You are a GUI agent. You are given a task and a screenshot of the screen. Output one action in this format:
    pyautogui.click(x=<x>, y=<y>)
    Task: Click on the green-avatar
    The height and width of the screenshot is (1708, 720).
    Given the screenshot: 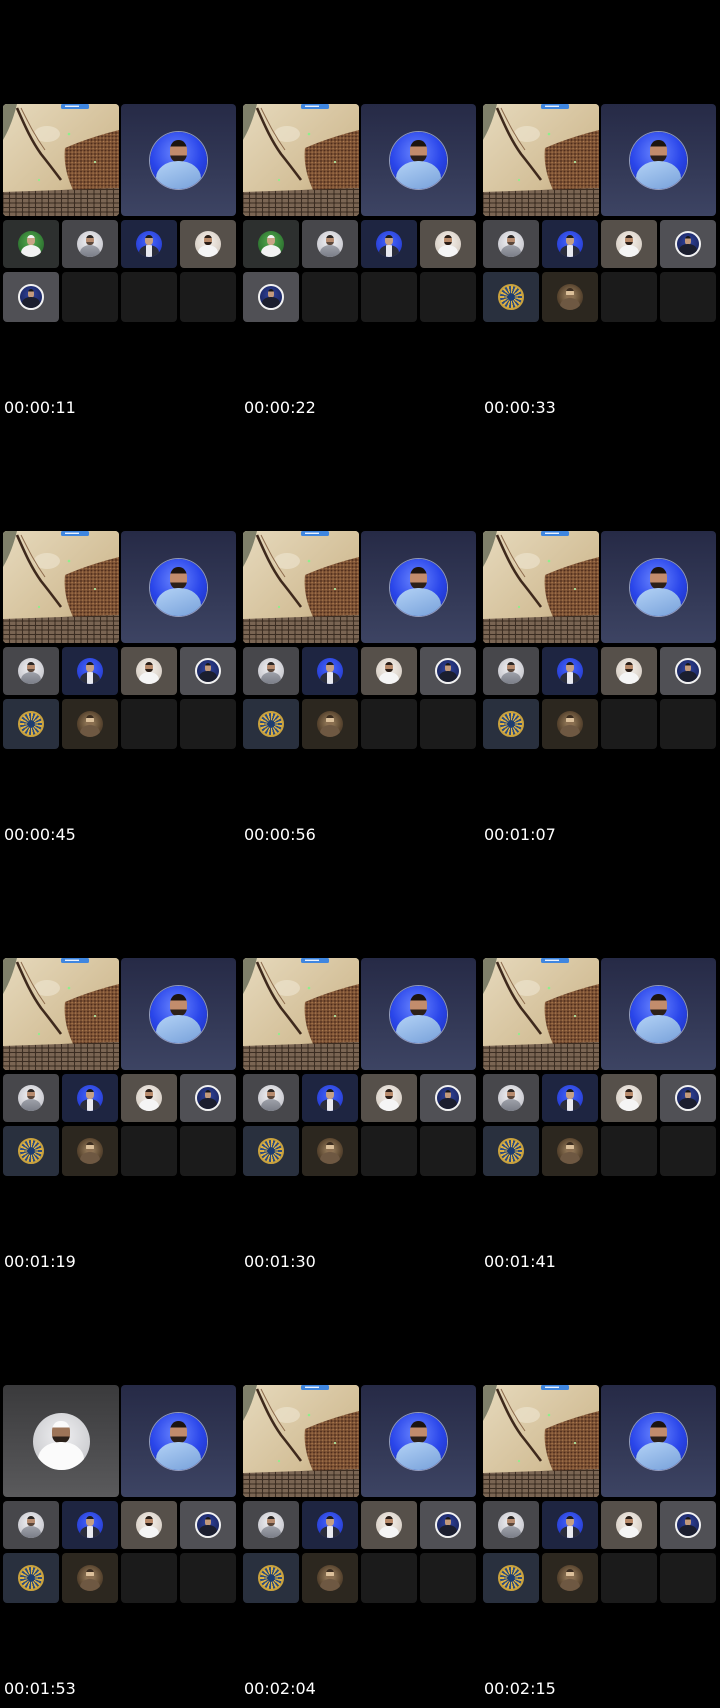 What is the action you would take?
    pyautogui.click(x=31, y=244)
    